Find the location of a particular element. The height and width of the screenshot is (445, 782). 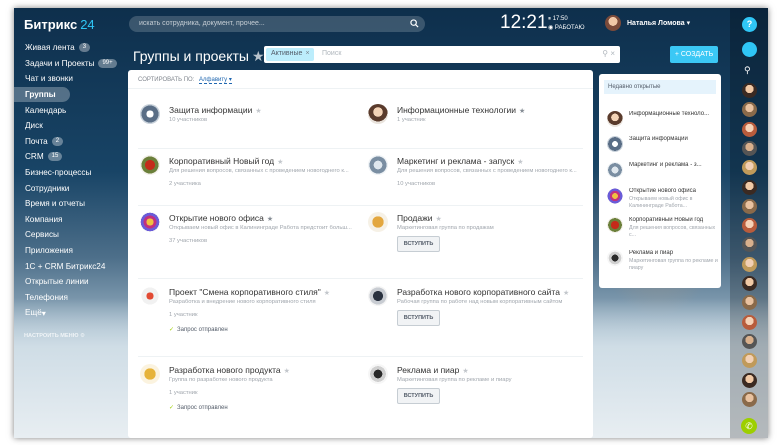

logo: Битрикс 24 is located at coordinates (59, 24).